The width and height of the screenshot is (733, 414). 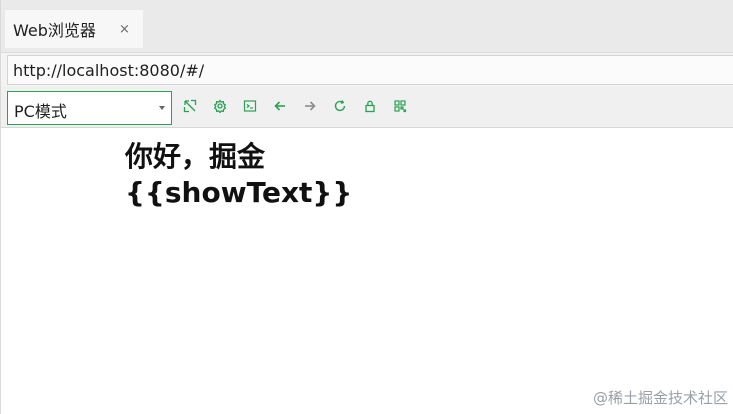 I want to click on qr-code-icon, so click(x=400, y=106).